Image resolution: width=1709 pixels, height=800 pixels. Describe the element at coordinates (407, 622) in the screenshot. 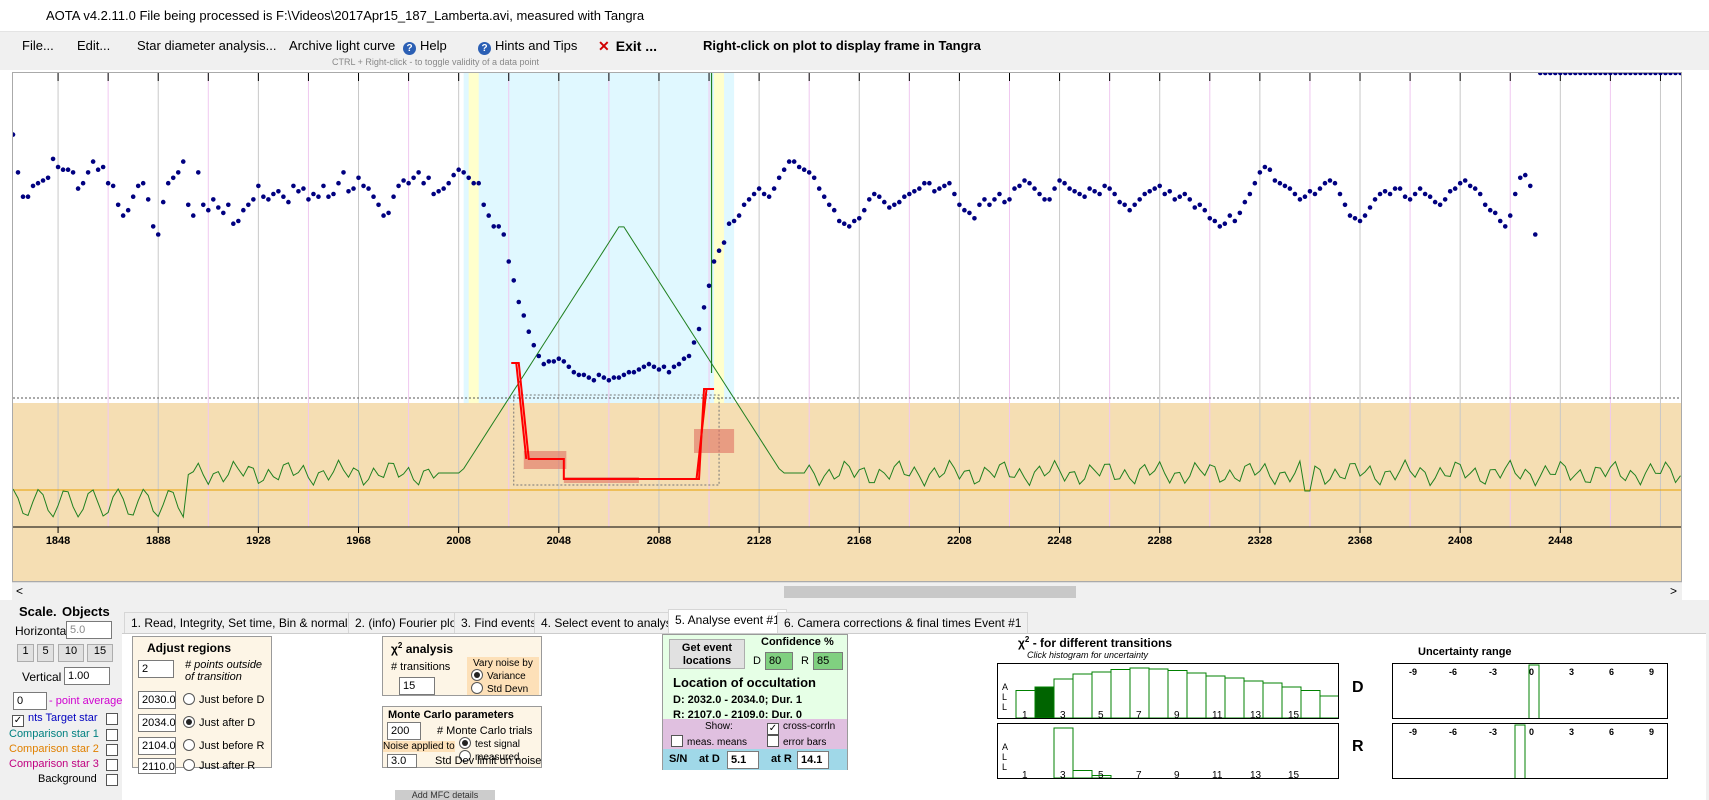

I see `tab-fourier: 2. (info) Fourier plot` at that location.